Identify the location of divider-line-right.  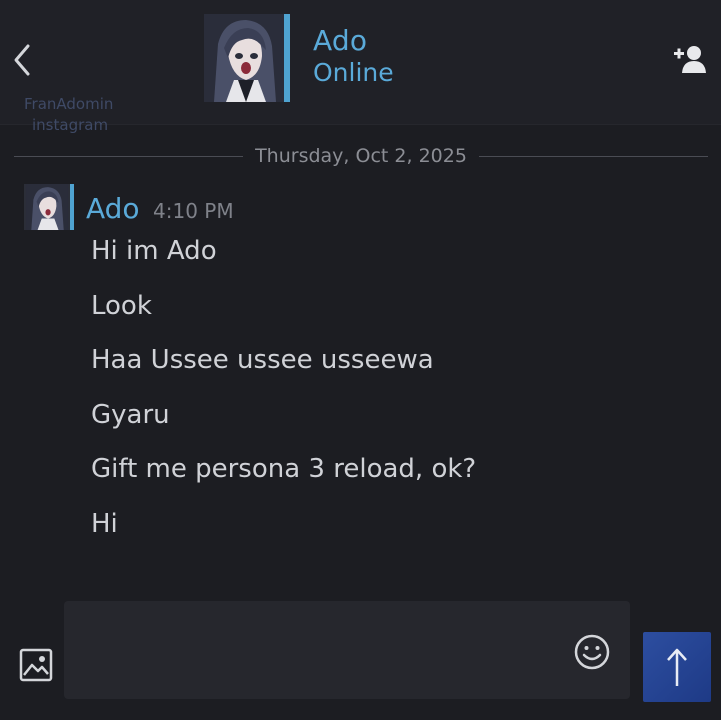
(593, 156).